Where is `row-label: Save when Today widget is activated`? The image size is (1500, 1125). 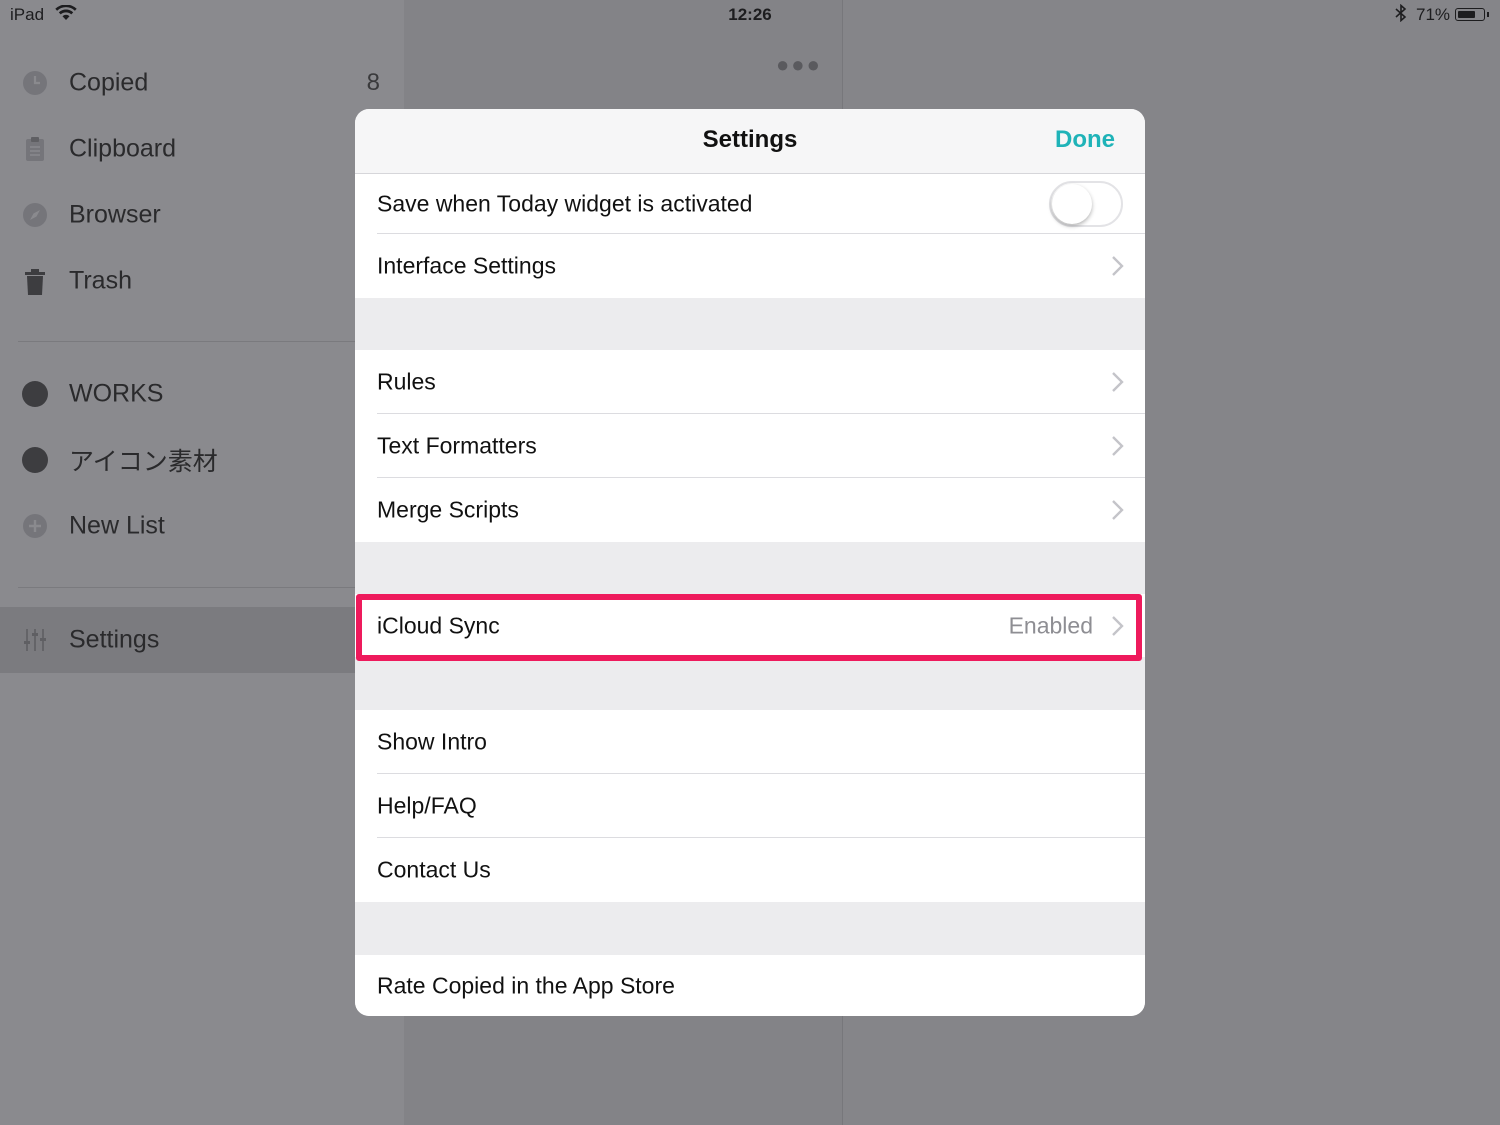 row-label: Save when Today widget is activated is located at coordinates (565, 203).